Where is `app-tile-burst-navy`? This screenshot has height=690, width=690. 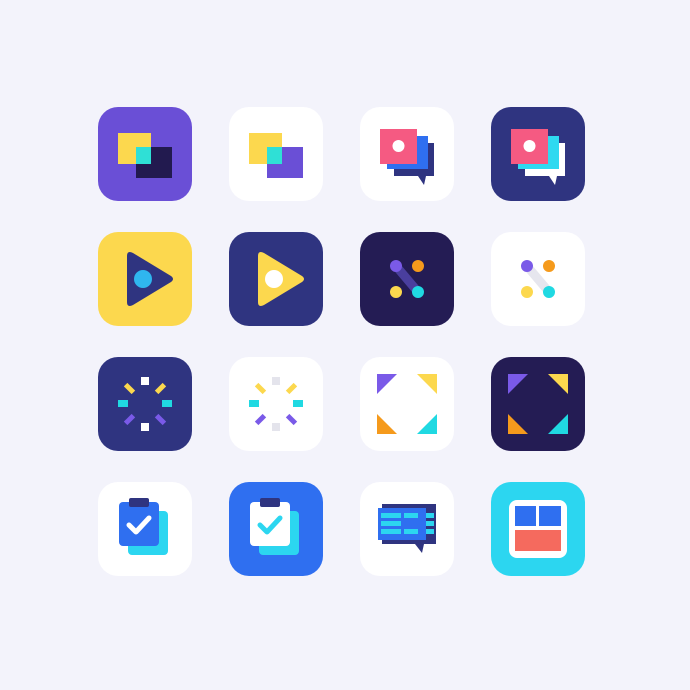 app-tile-burst-navy is located at coordinates (145, 404).